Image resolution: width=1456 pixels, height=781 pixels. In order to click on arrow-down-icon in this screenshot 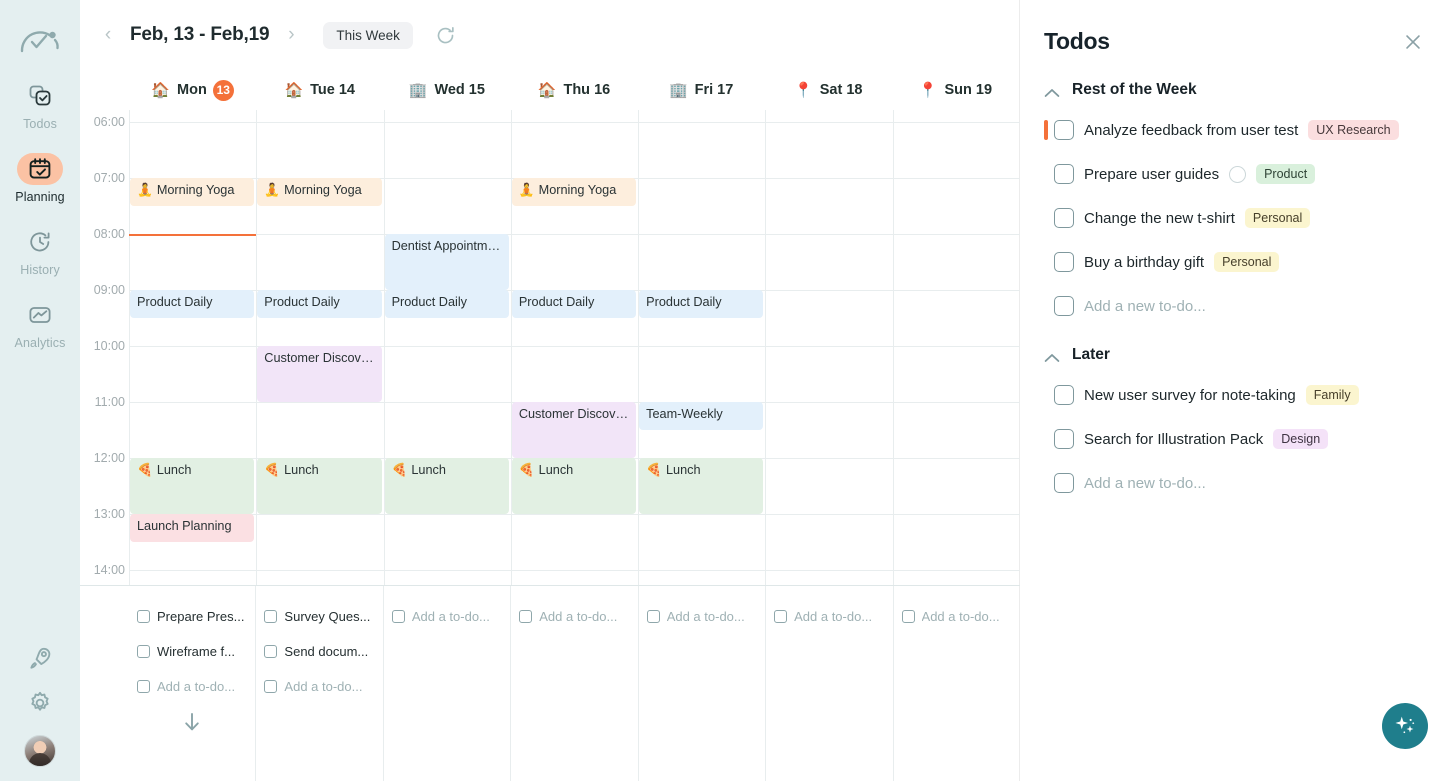, I will do `click(193, 723)`.